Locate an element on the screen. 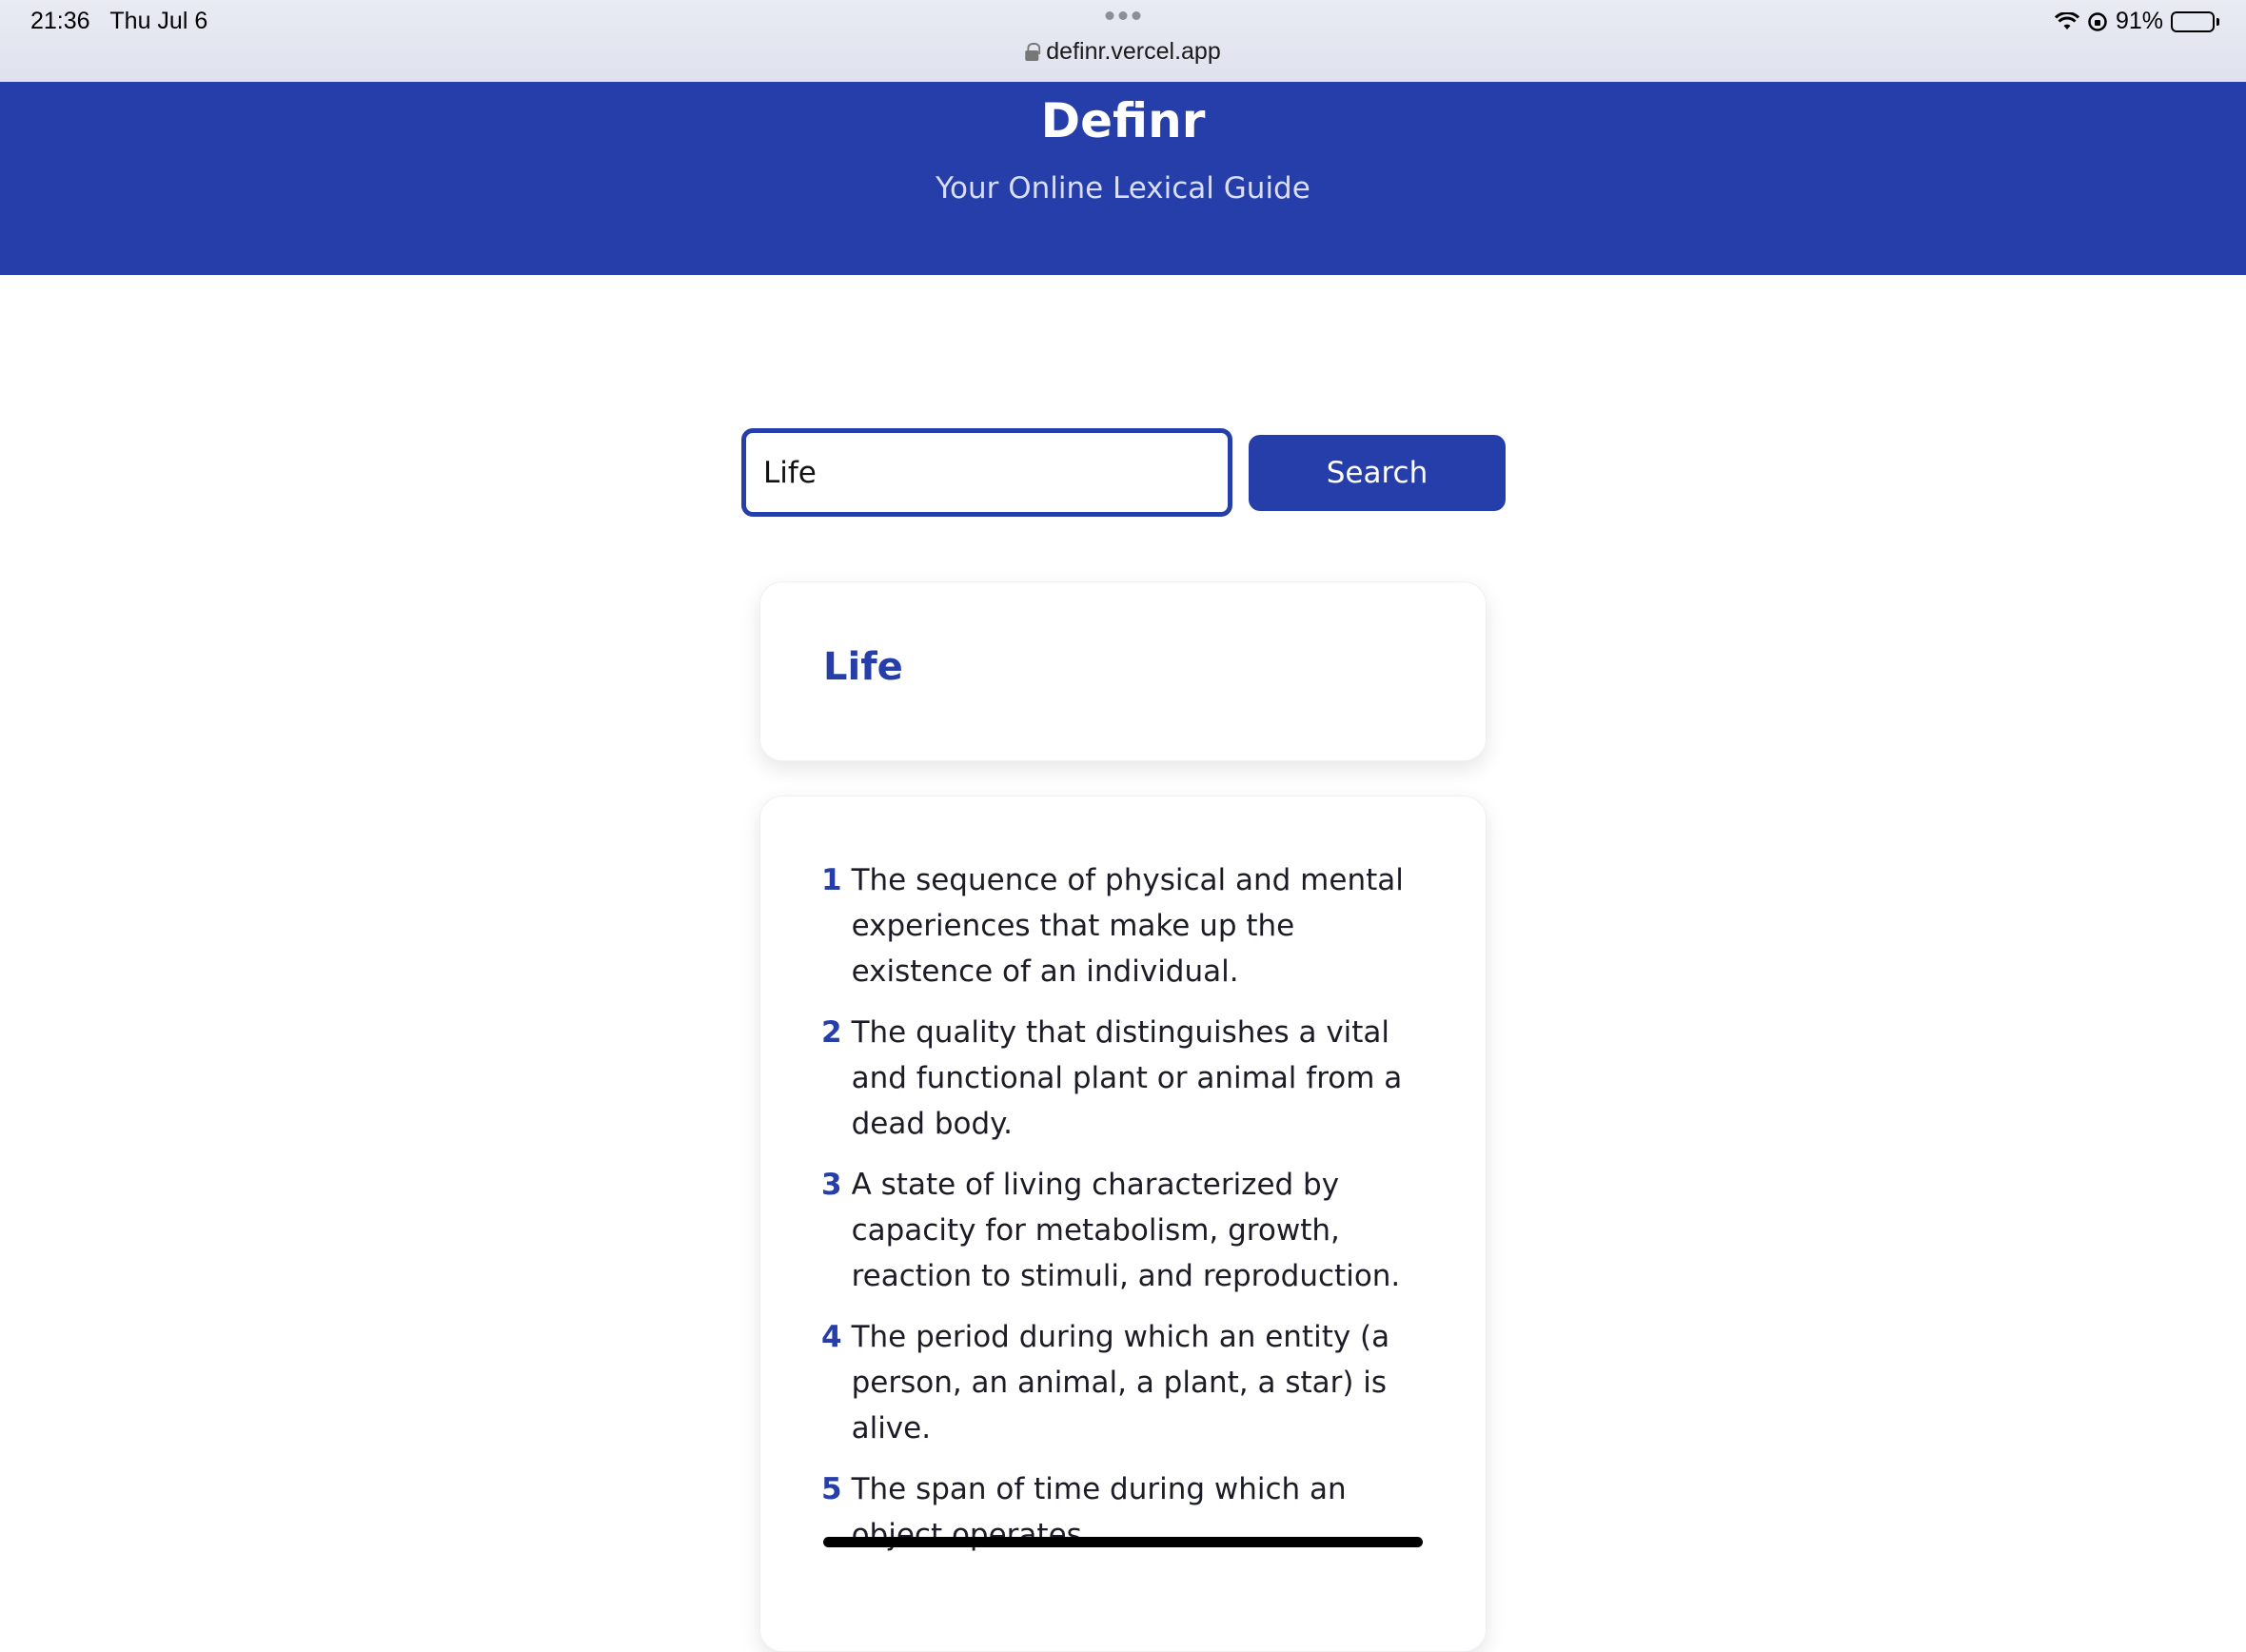  home-indicator is located at coordinates (1123, 1542).